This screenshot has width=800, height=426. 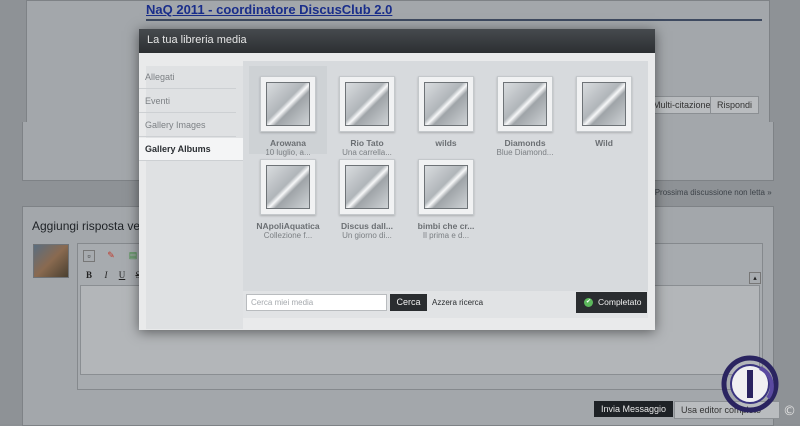 What do you see at coordinates (191, 149) in the screenshot?
I see `sidebar-item-gallery-albums: Gallery Albums` at bounding box center [191, 149].